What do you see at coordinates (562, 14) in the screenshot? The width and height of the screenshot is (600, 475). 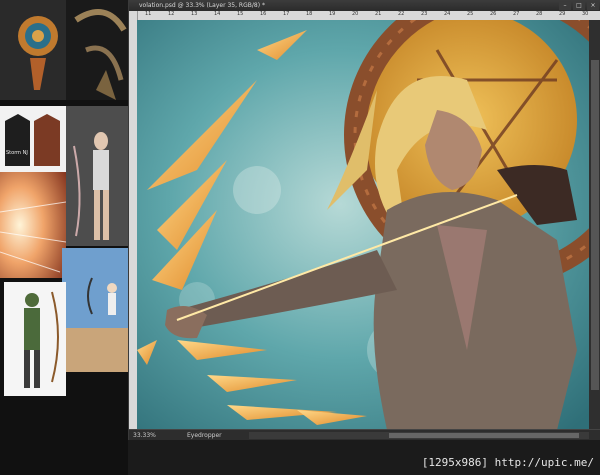 I see `ruler-tick: 29` at bounding box center [562, 14].